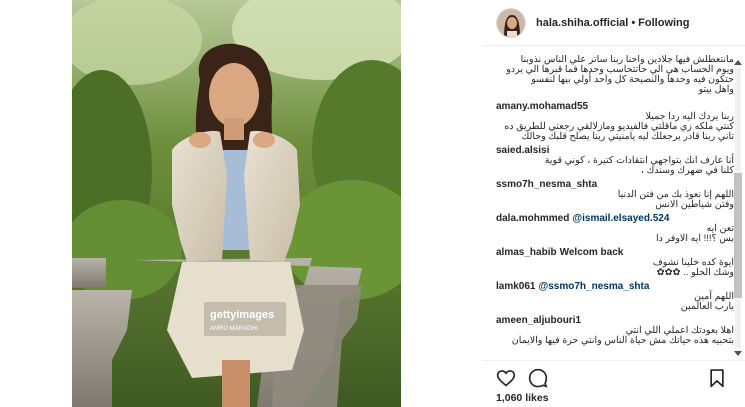 The height and width of the screenshot is (407, 745). I want to click on comment-mention: @ismail.elsayed.524, so click(620, 218).